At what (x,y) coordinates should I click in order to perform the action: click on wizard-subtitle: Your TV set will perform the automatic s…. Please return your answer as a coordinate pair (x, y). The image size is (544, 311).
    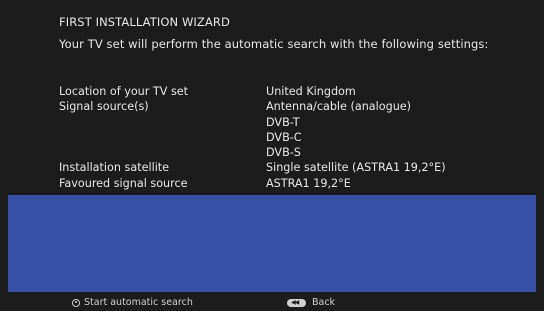
    Looking at the image, I should click on (274, 44).